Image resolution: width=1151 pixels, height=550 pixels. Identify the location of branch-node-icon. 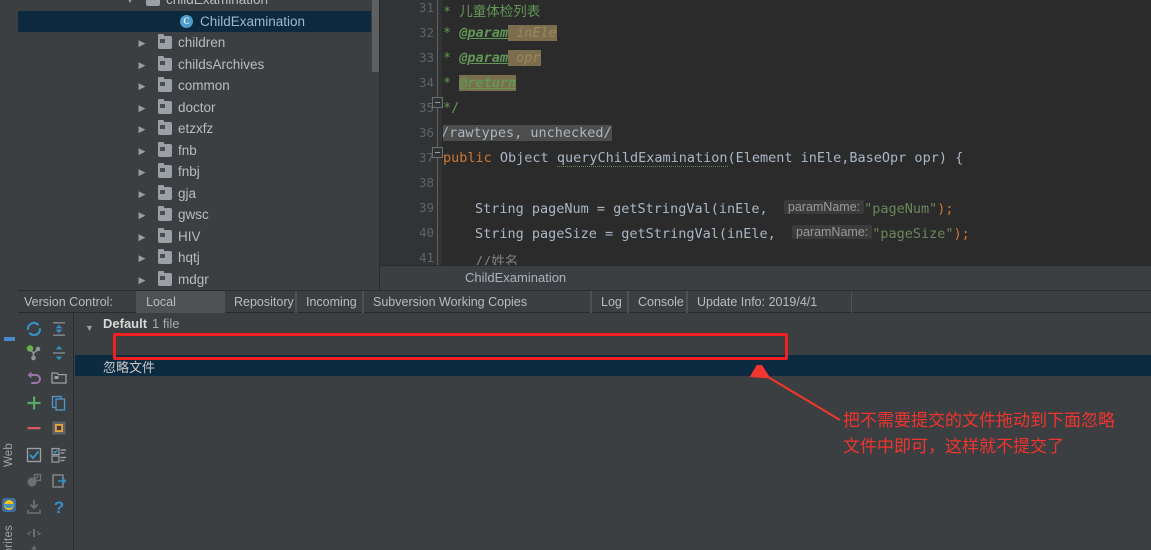
(34, 353).